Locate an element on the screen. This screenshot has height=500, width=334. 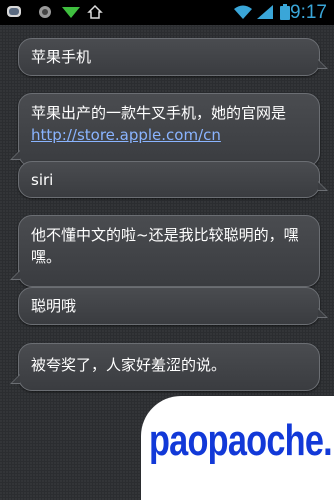
status-time: 9:17 is located at coordinates (308, 12).